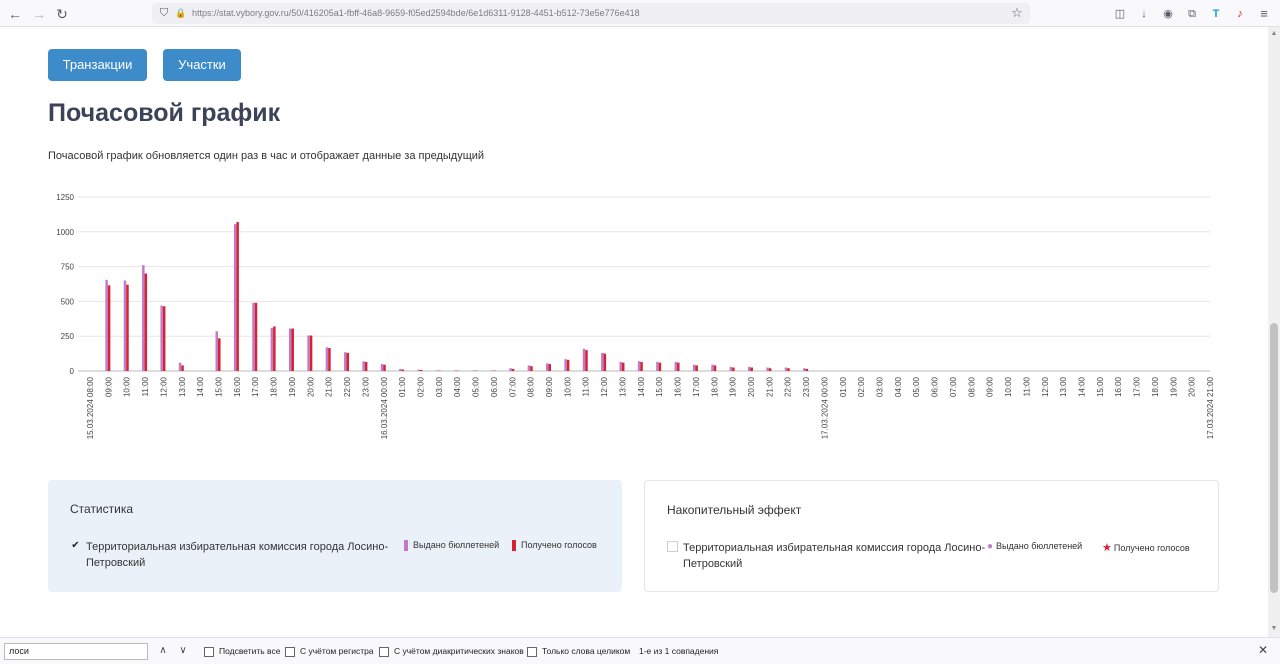 This screenshot has width=1280, height=664. What do you see at coordinates (1240, 14) in the screenshot?
I see `music-extension-icon: ♪` at bounding box center [1240, 14].